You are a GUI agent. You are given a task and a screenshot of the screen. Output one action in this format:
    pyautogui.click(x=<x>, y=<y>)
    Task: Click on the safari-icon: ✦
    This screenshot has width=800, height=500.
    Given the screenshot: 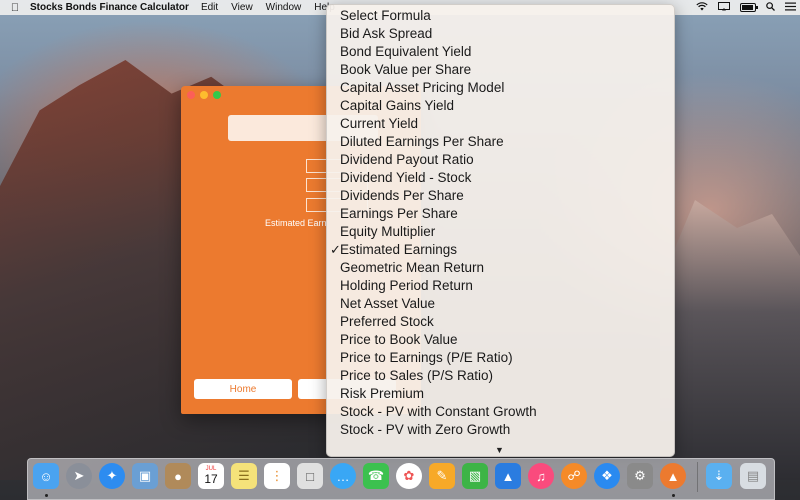 What is the action you would take?
    pyautogui.click(x=112, y=476)
    